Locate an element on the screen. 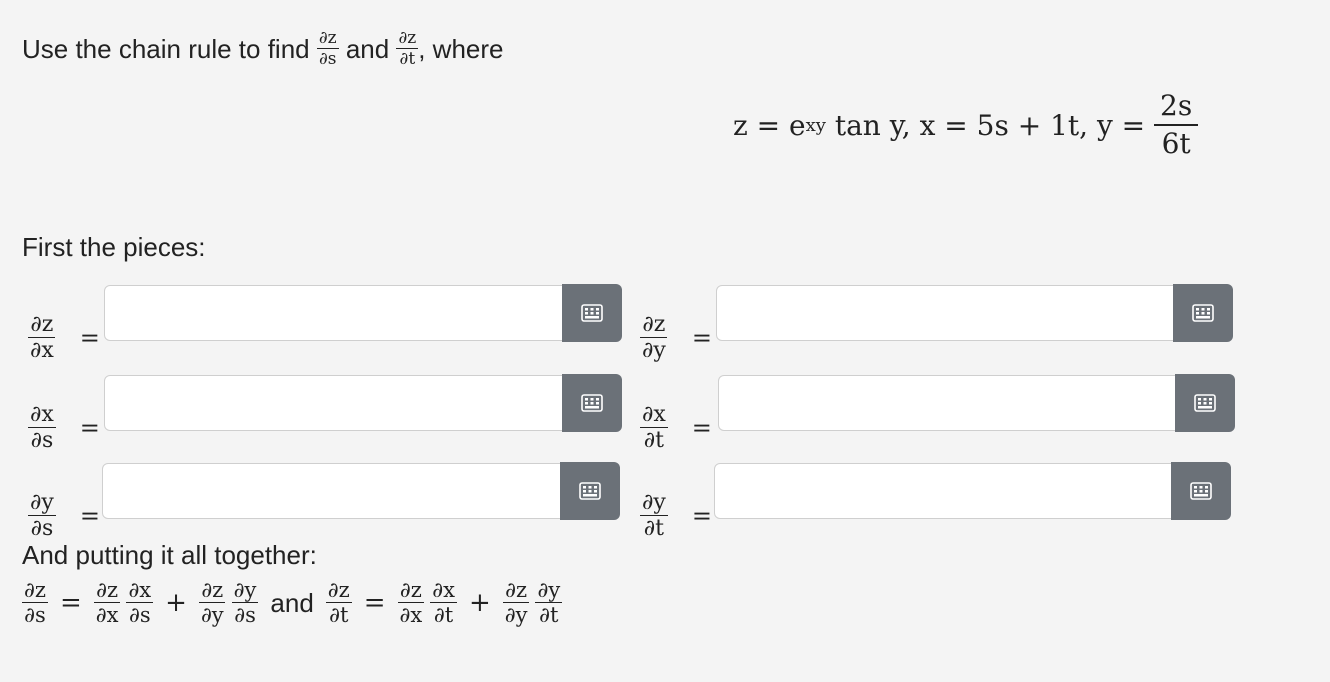  y-fraction: 2s 6t is located at coordinates (1176, 125).